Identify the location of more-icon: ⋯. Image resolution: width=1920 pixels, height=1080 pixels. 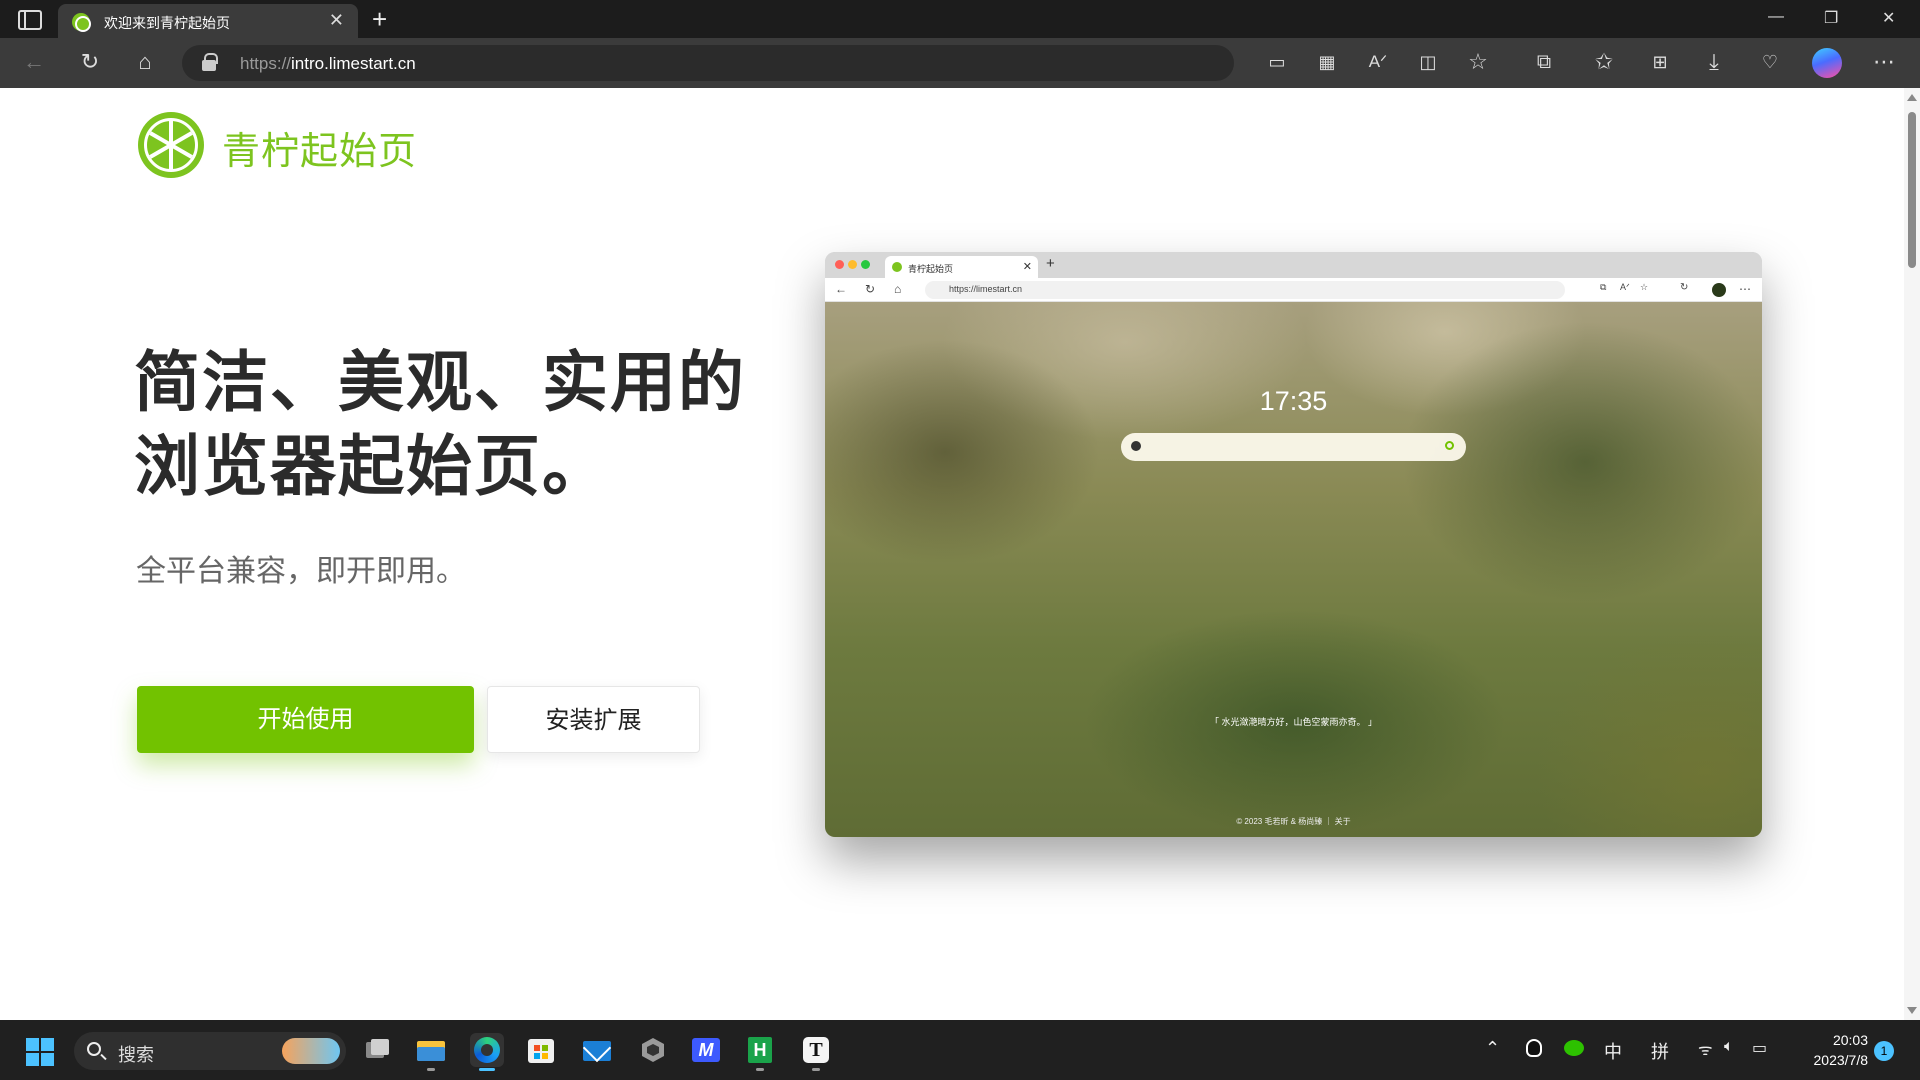
(1884, 62).